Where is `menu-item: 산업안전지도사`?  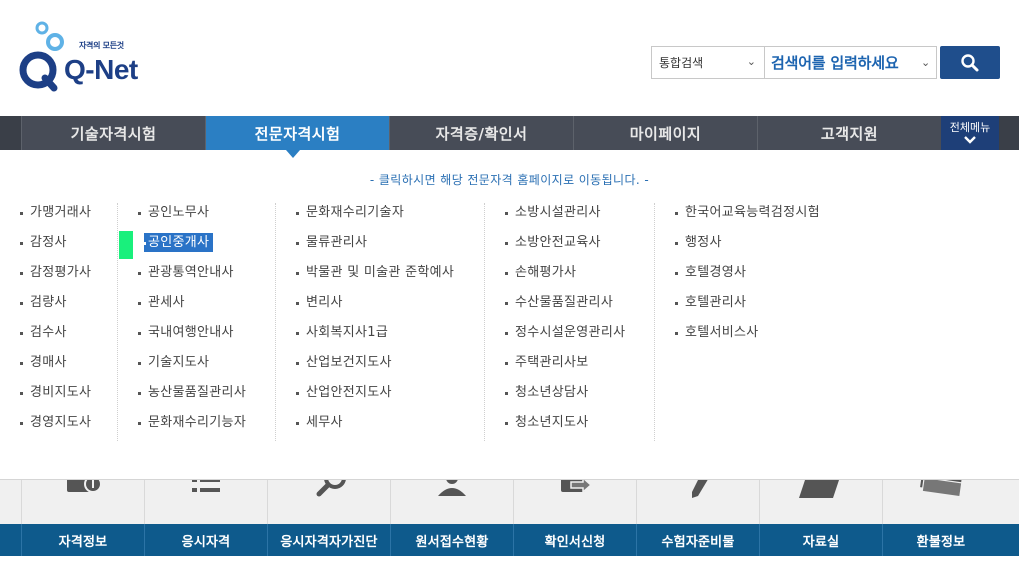
menu-item: 산업안전지도사 is located at coordinates (374, 393).